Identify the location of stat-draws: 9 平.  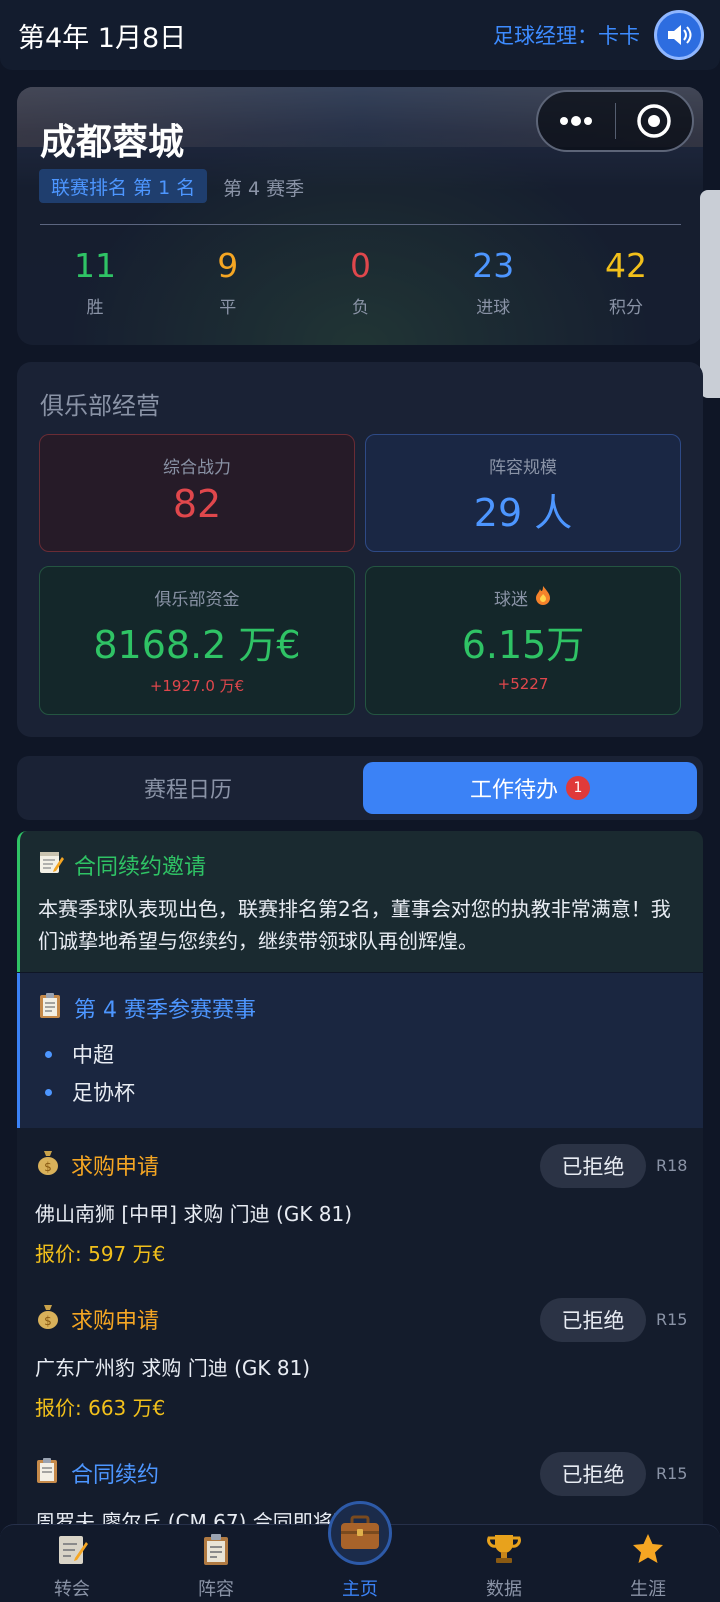
(228, 282).